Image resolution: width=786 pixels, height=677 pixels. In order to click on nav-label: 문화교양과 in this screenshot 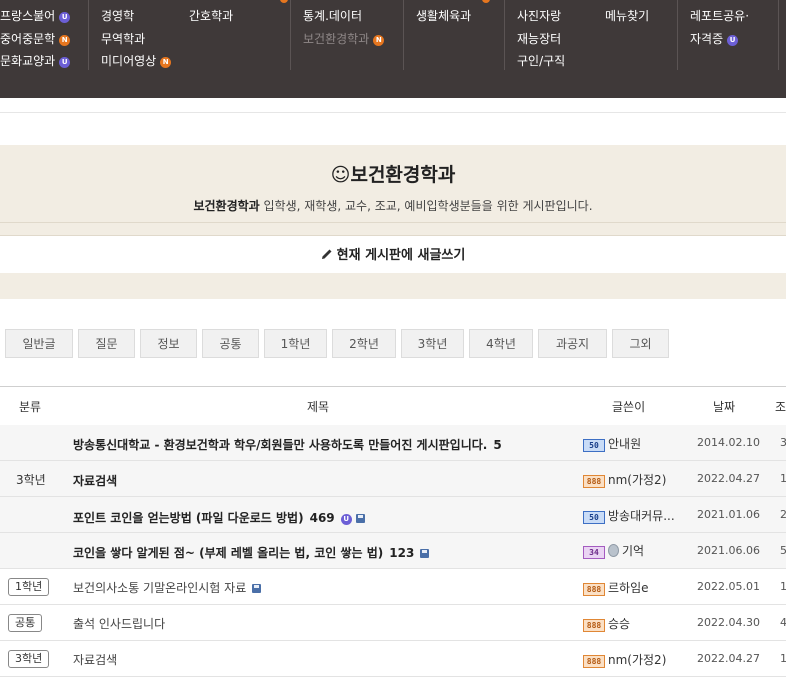, I will do `click(28, 61)`.